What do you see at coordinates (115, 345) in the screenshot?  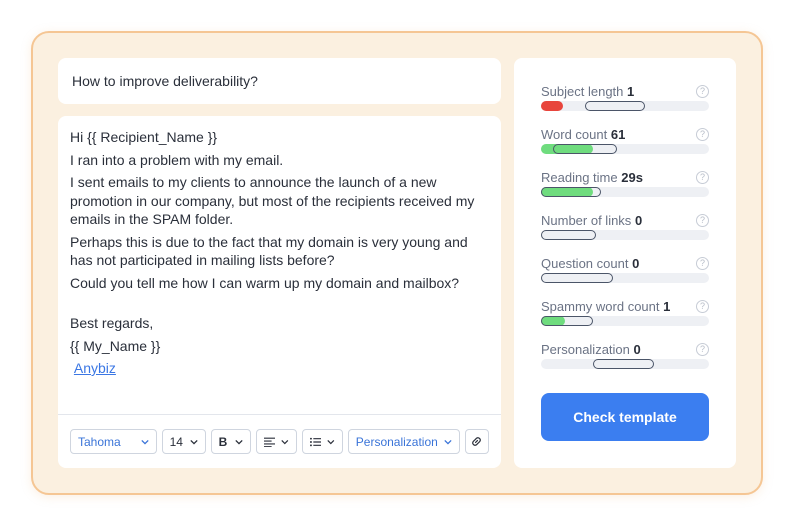 I see `name-variable: {{ My_Name }}` at bounding box center [115, 345].